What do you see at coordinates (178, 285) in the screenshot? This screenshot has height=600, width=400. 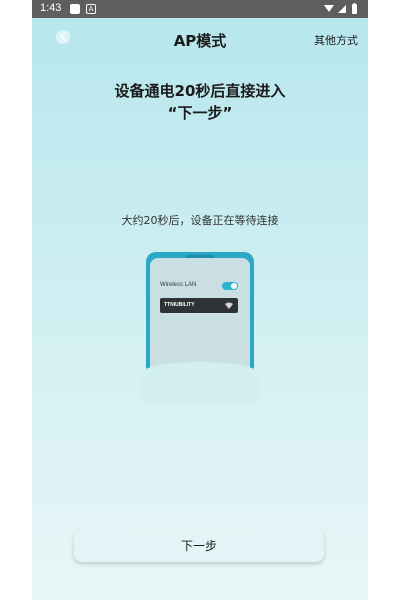 I see `wlan-label: Wireless LAN` at bounding box center [178, 285].